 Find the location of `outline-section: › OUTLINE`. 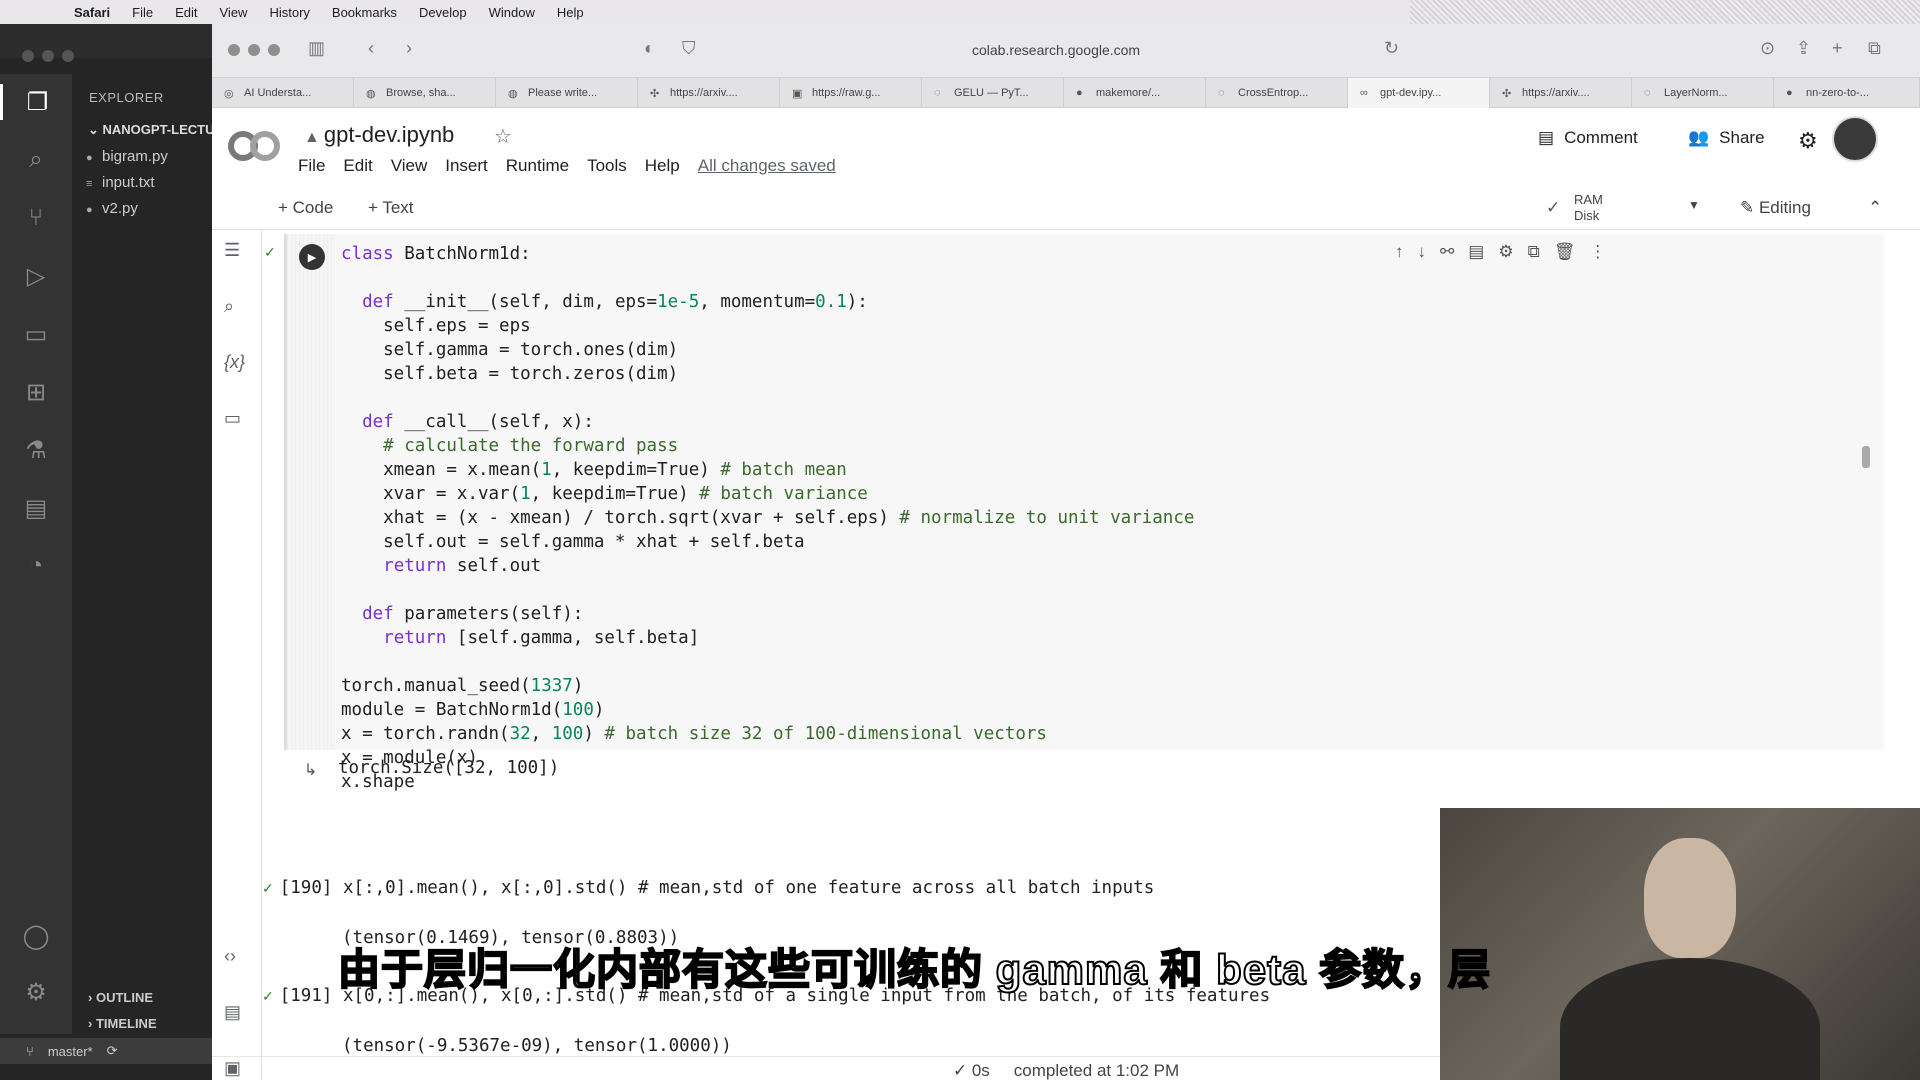

outline-section: › OUTLINE is located at coordinates (142, 1003).